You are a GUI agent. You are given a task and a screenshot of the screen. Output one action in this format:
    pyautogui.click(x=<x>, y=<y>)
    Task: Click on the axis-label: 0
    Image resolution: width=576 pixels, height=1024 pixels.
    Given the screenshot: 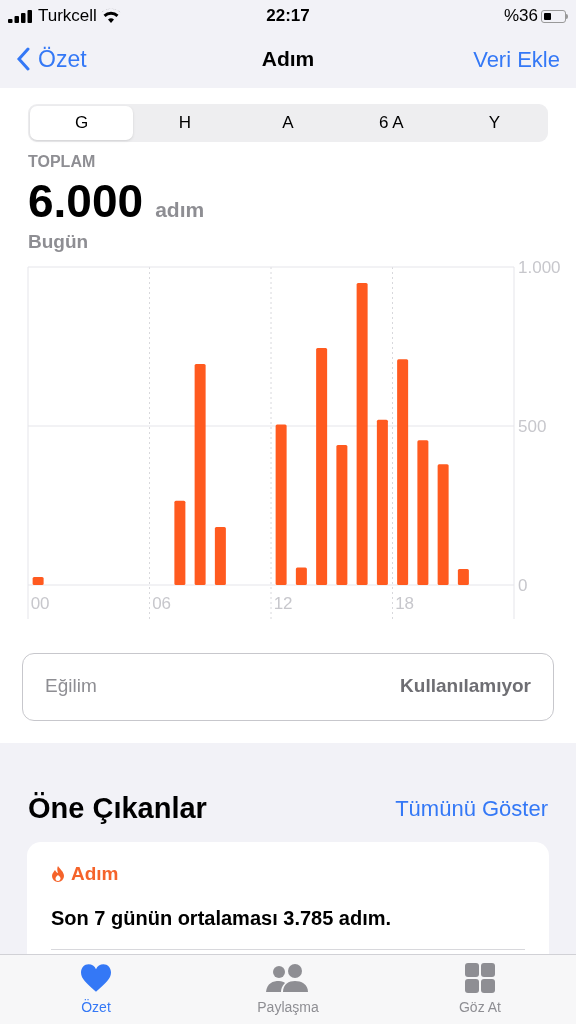 What is the action you would take?
    pyautogui.click(x=523, y=585)
    